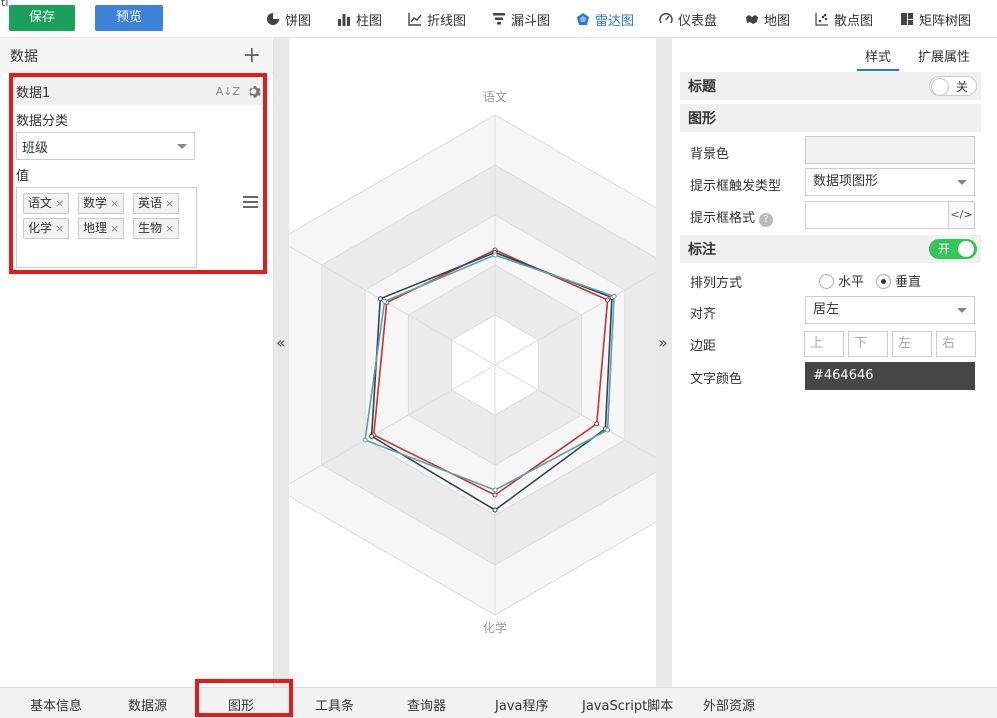 The image size is (997, 718). I want to click on gauge-chart-icon, so click(666, 18).